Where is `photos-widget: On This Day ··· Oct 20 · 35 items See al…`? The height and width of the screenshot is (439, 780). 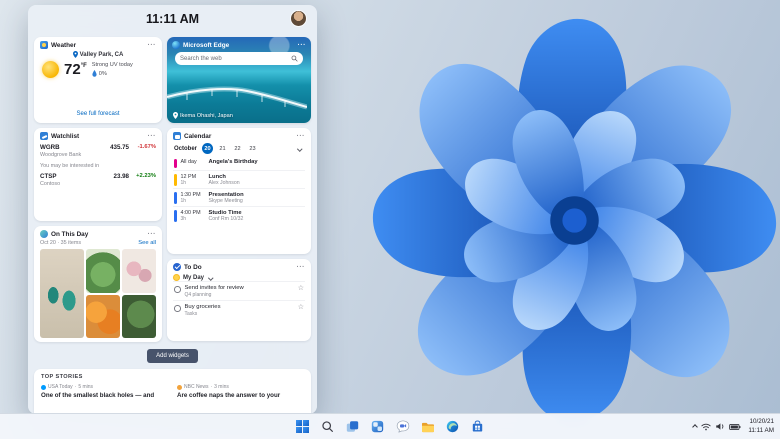
photos-widget: On This Day ··· Oct 20 · 35 items See al… is located at coordinates (98, 284).